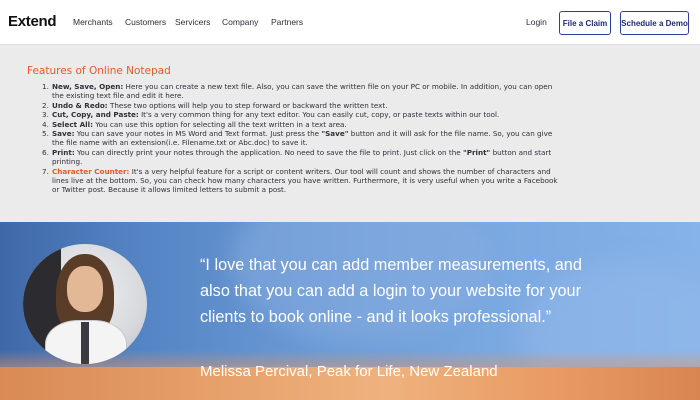  I want to click on list-number: 4., so click(45, 124).